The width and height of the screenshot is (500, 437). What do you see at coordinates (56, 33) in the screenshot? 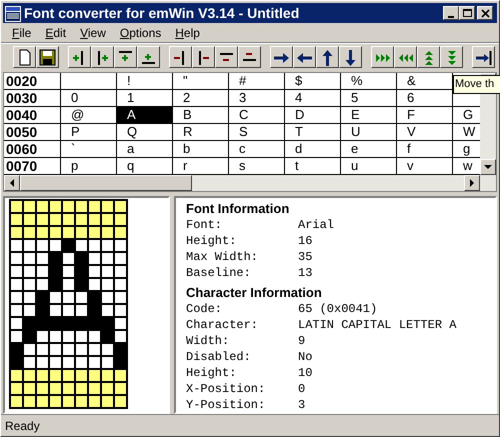
I see `menu-item: Edit` at bounding box center [56, 33].